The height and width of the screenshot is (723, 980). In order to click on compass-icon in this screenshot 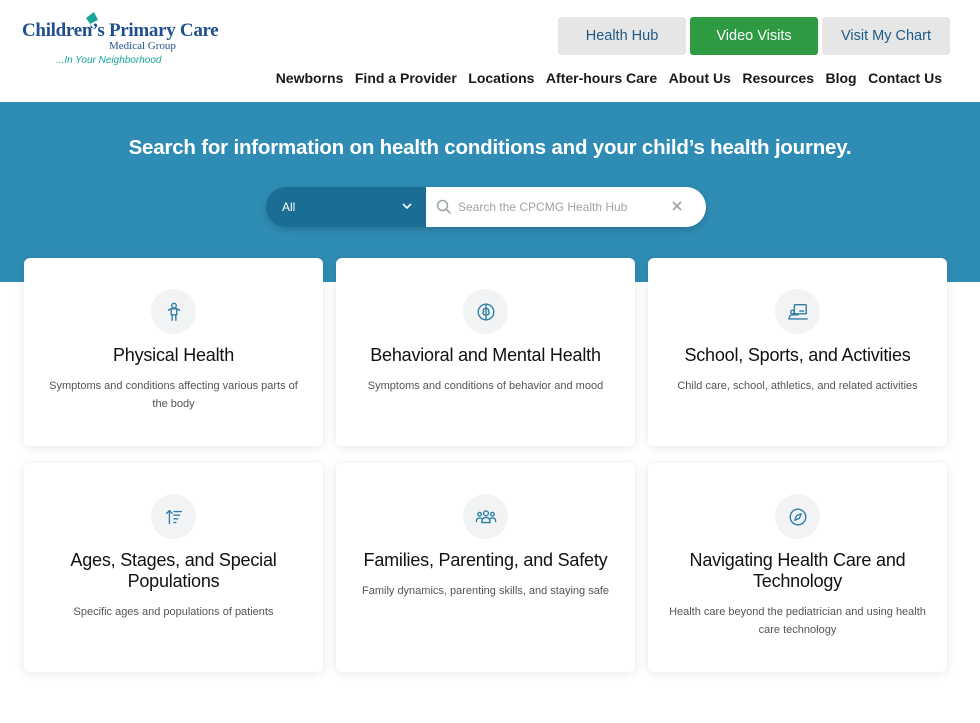, I will do `click(797, 516)`.